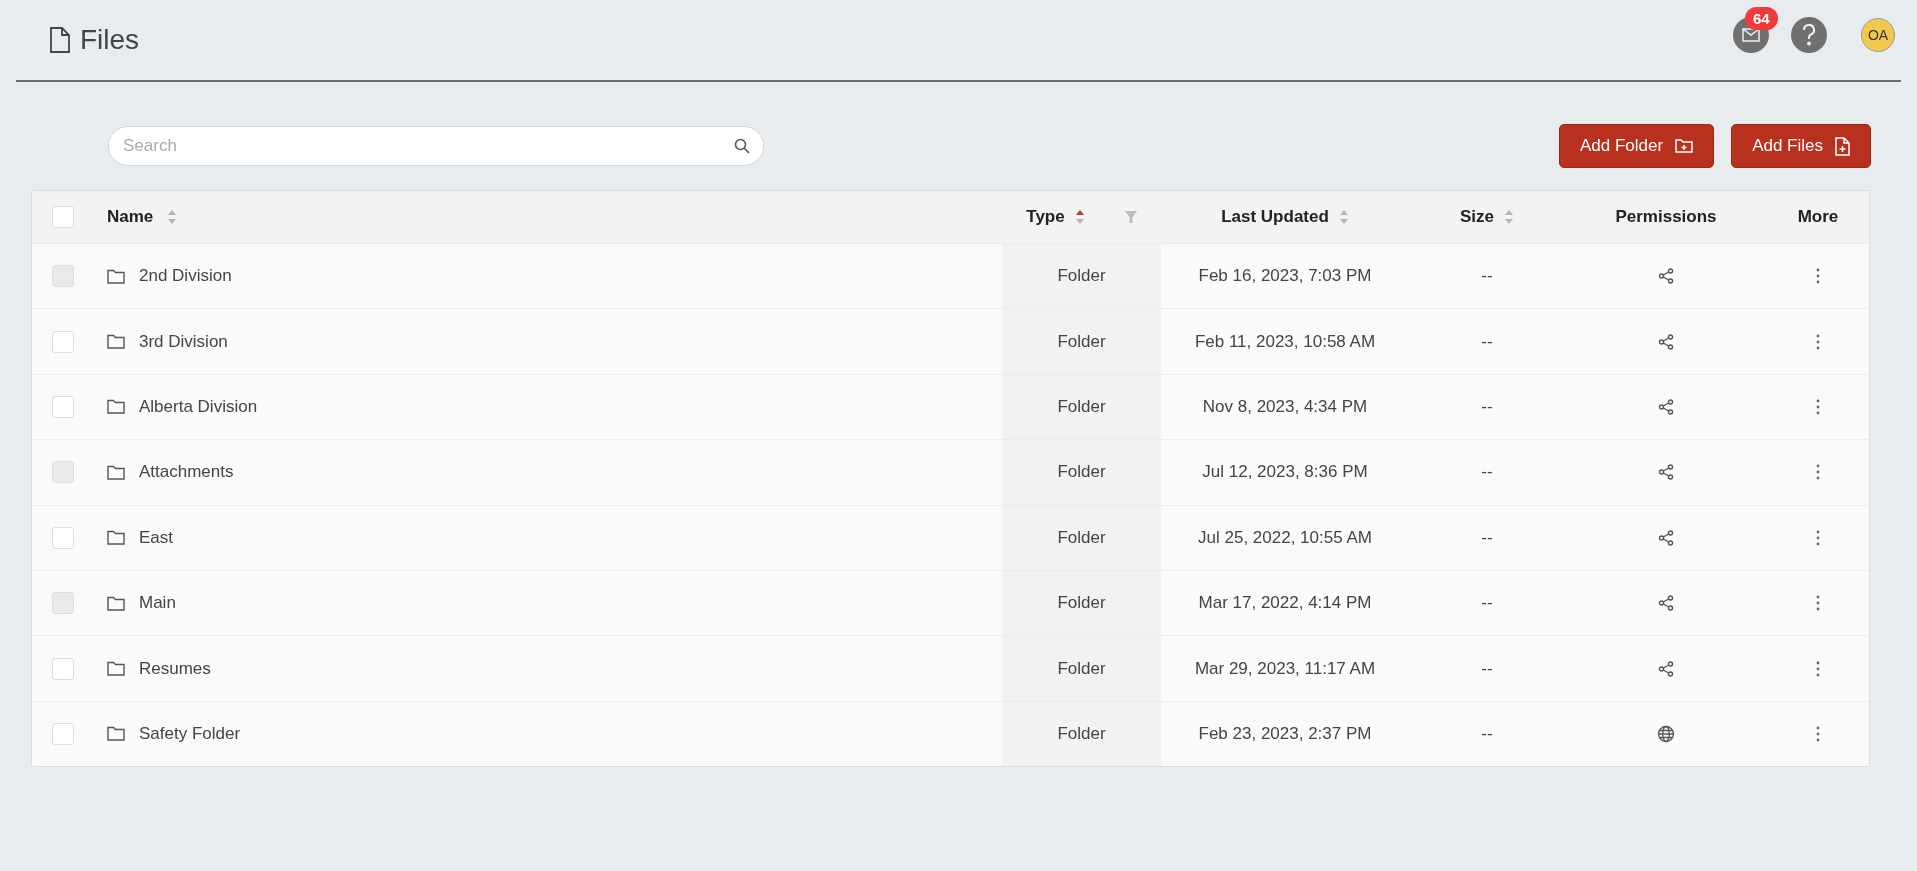 The image size is (1917, 871). What do you see at coordinates (63, 217) in the screenshot?
I see `select-all-checkbox` at bounding box center [63, 217].